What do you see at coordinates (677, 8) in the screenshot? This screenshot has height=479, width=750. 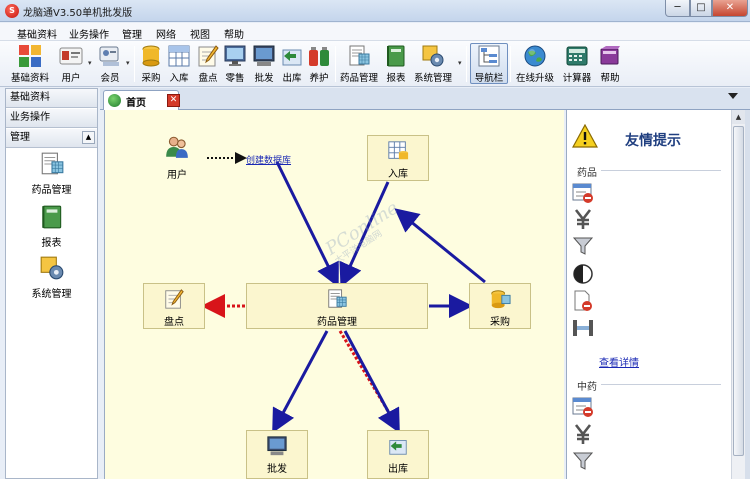 I see `minimize-button: ─` at bounding box center [677, 8].